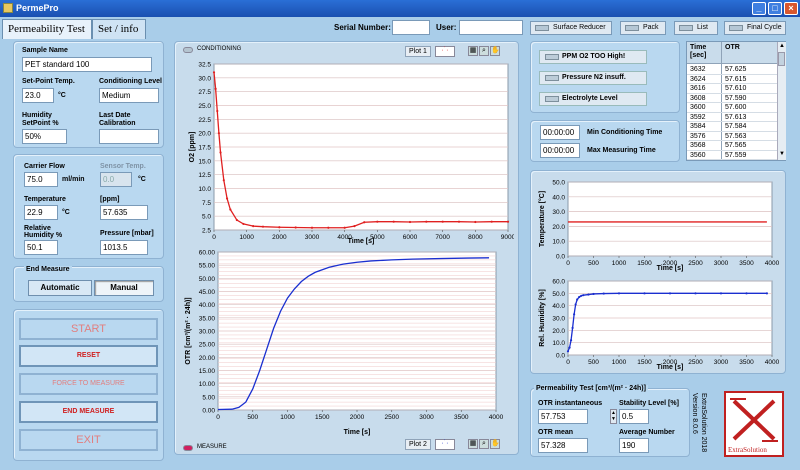  What do you see at coordinates (698, 79) in the screenshot?
I see `row-time: 3624` at bounding box center [698, 79].